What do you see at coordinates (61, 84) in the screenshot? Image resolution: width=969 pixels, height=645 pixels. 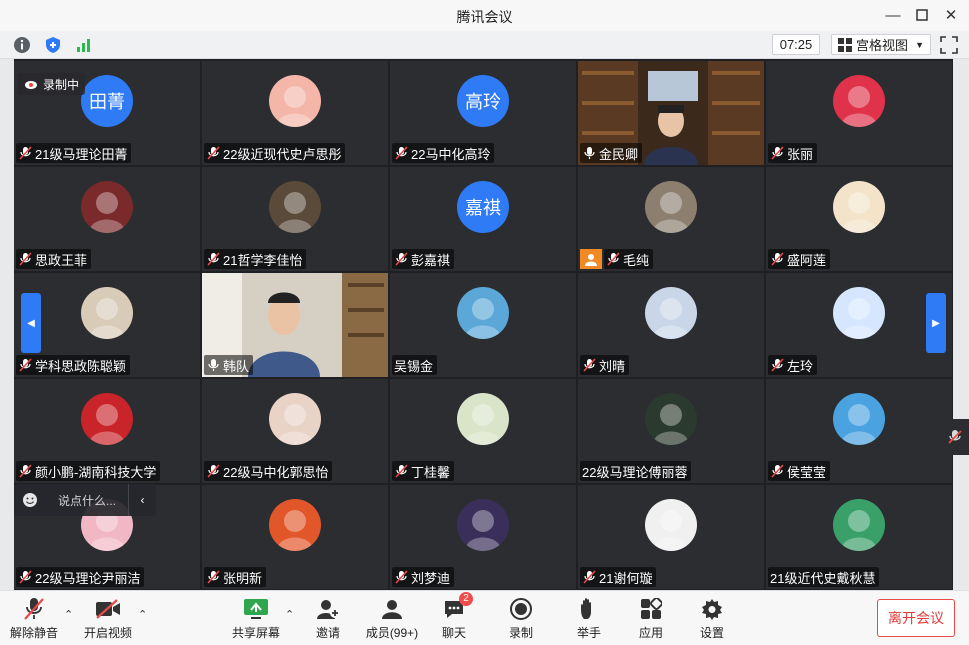 I see `recording-label: 录制中` at bounding box center [61, 84].